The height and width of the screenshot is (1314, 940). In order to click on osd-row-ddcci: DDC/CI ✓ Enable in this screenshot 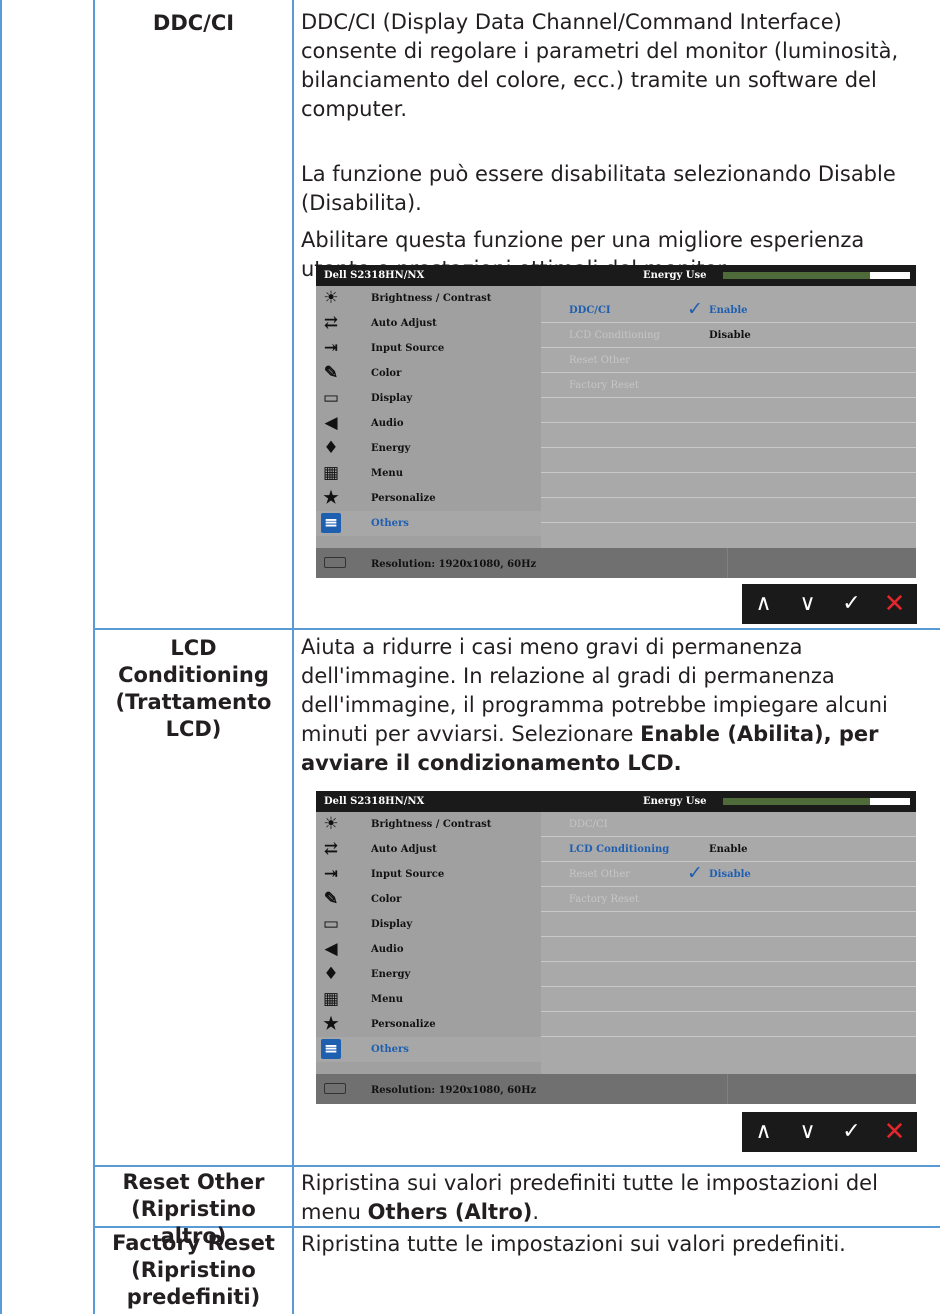, I will do `click(728, 310)`.